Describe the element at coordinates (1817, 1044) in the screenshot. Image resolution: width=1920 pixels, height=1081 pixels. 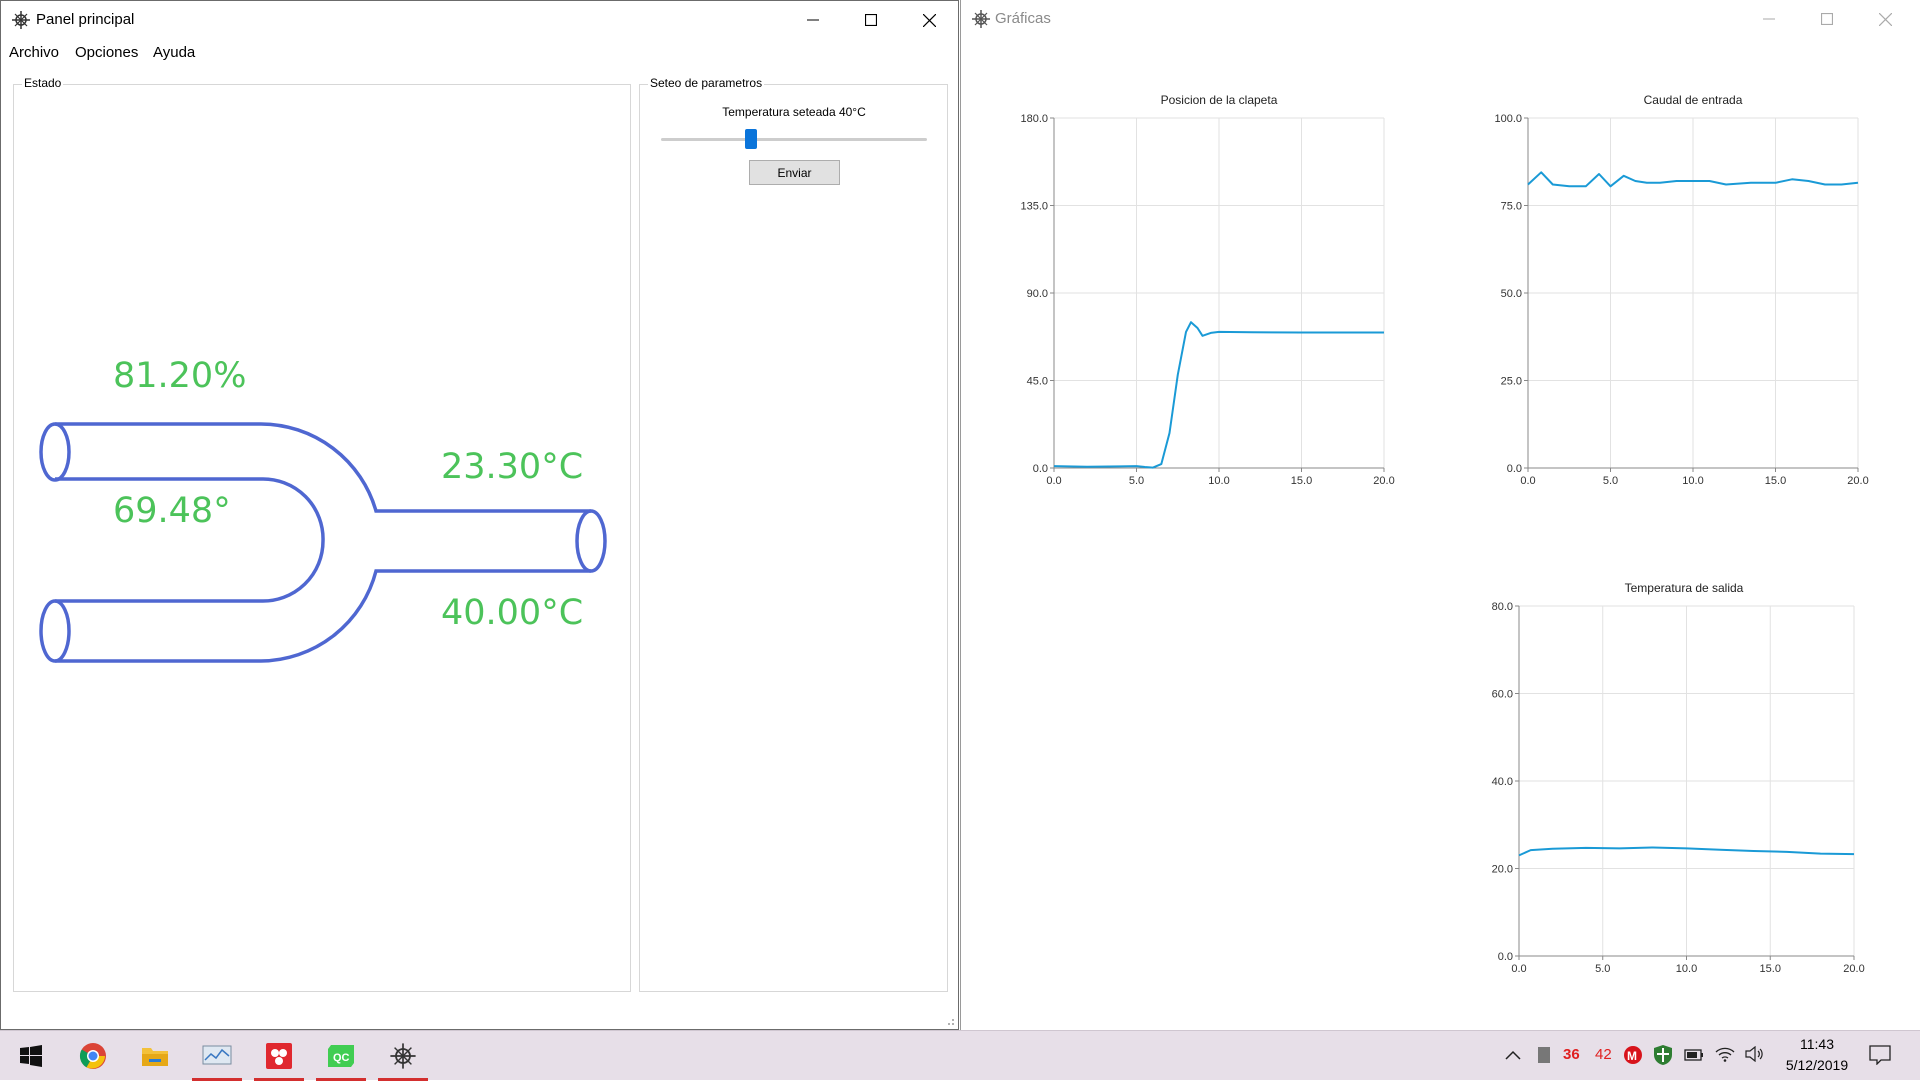
I see `clock-time: 11:43` at that location.